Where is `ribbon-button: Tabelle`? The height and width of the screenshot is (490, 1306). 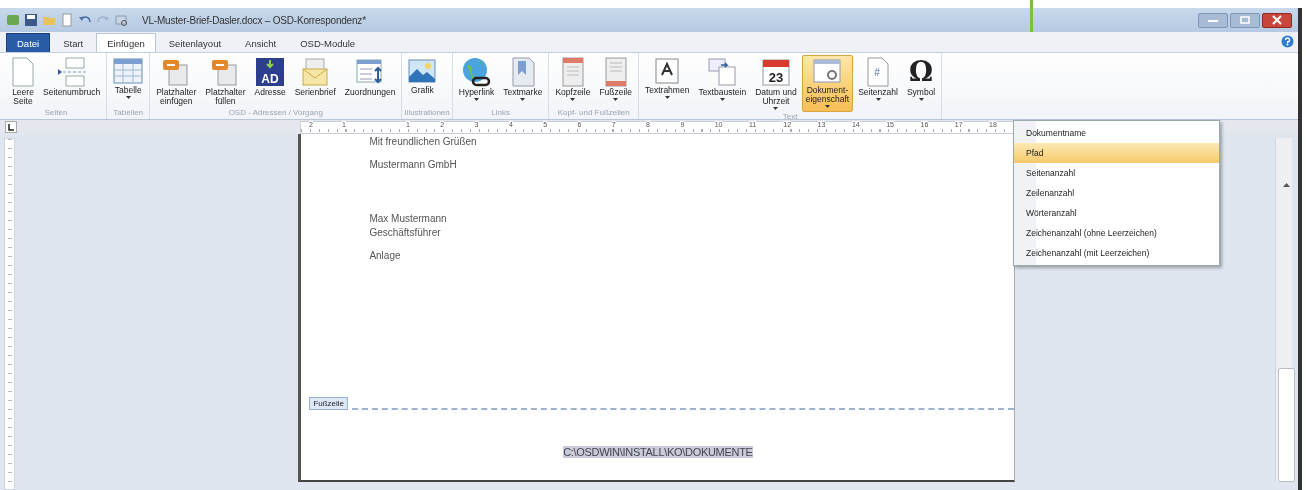
ribbon-button: Tabelle is located at coordinates (128, 81).